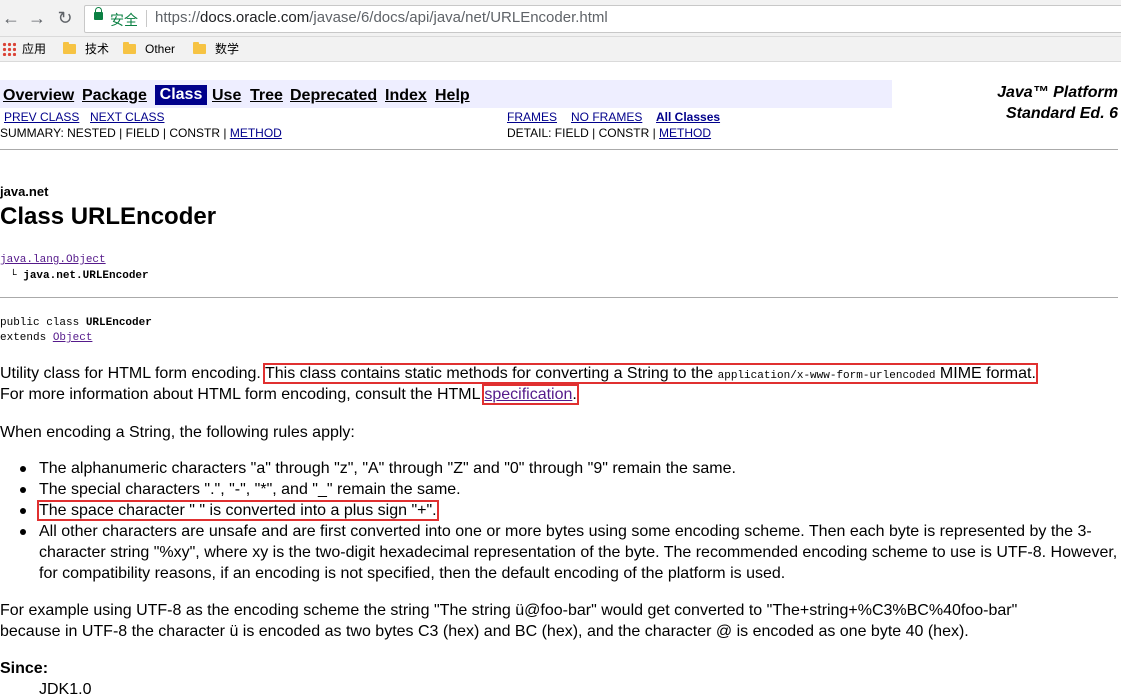  I want to click on reload-icon: ↻, so click(65, 18).